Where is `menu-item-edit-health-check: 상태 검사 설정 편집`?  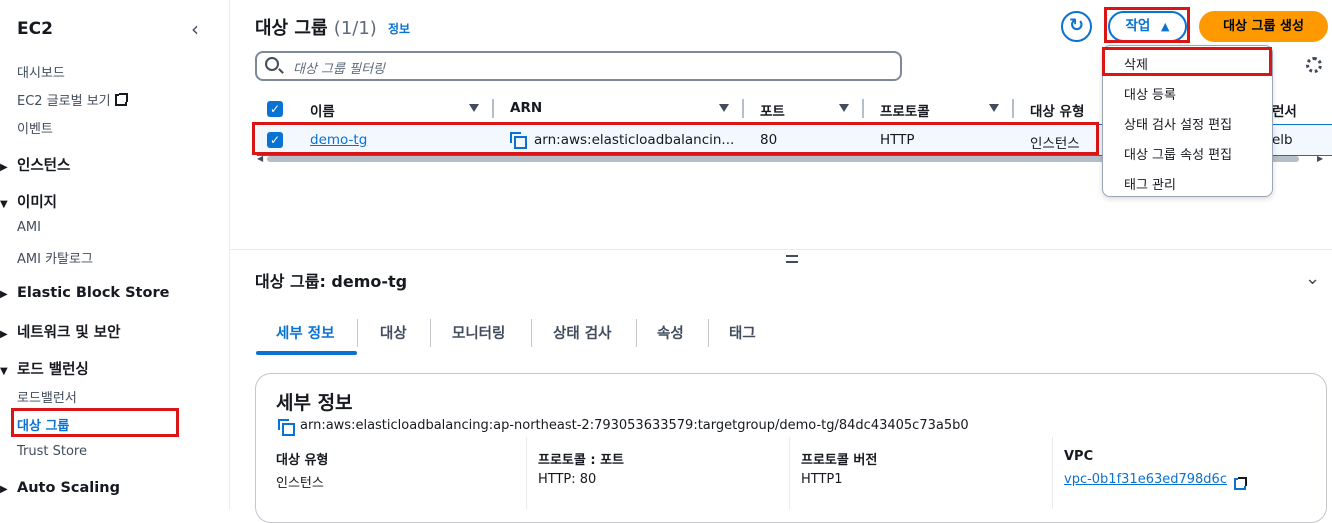 menu-item-edit-health-check: 상태 검사 설정 편집 is located at coordinates (1178, 123).